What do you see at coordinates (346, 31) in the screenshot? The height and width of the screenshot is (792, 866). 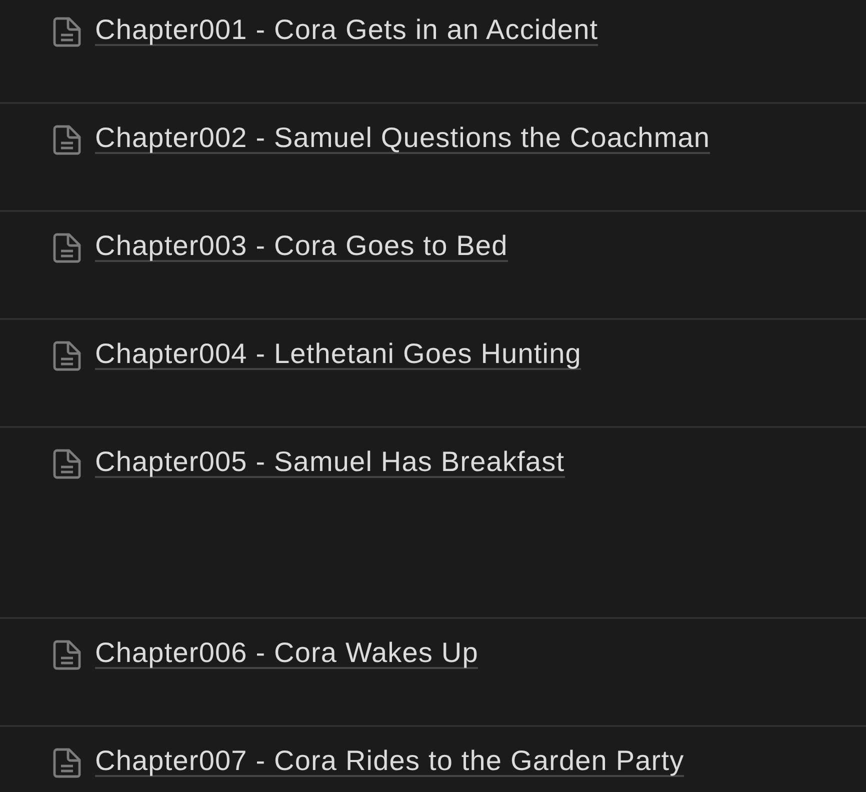 I see `chapter-link: Chapter001 - Cora Gets in an Accident` at bounding box center [346, 31].